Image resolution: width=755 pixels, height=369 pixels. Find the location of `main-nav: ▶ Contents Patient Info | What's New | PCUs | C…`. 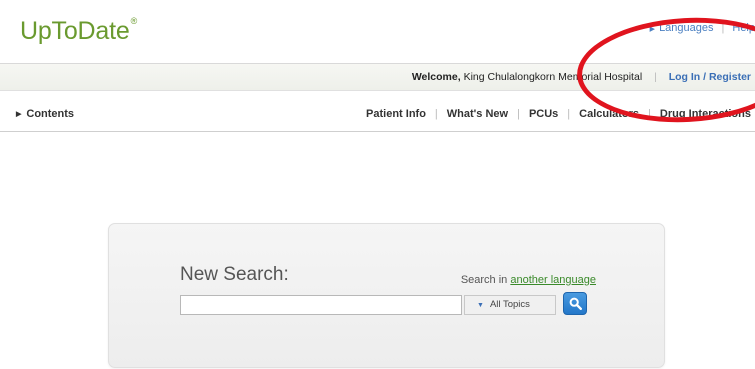

main-nav: ▶ Contents Patient Info | What's New | PCUs | C… is located at coordinates (377, 111).